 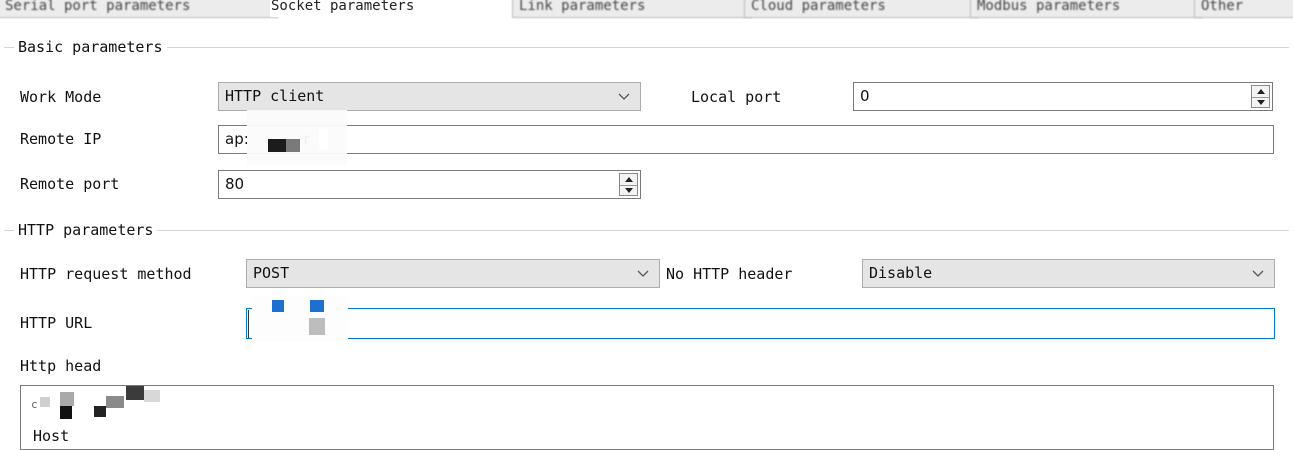 I want to click on http-group-legend: HTTP parameters, so click(x=86, y=230).